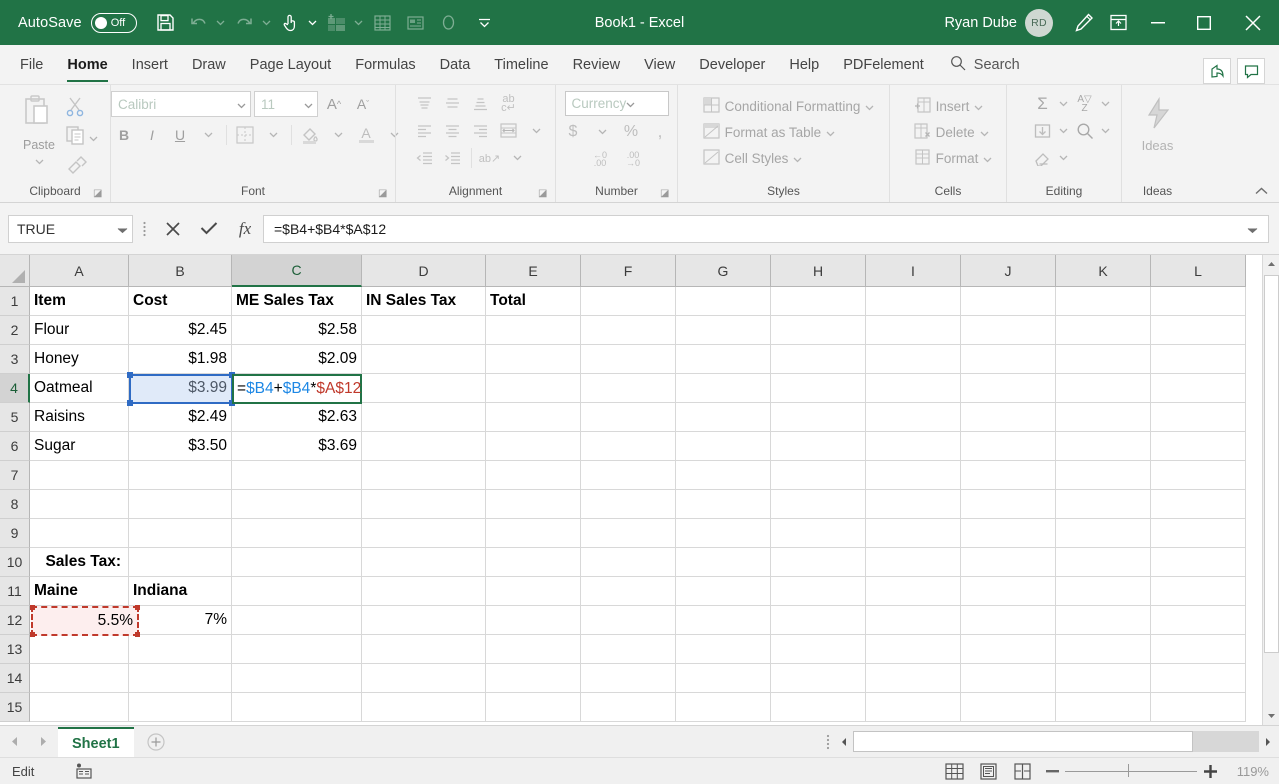  Describe the element at coordinates (245, 229) in the screenshot. I see `insert-function-icon: fx` at that location.